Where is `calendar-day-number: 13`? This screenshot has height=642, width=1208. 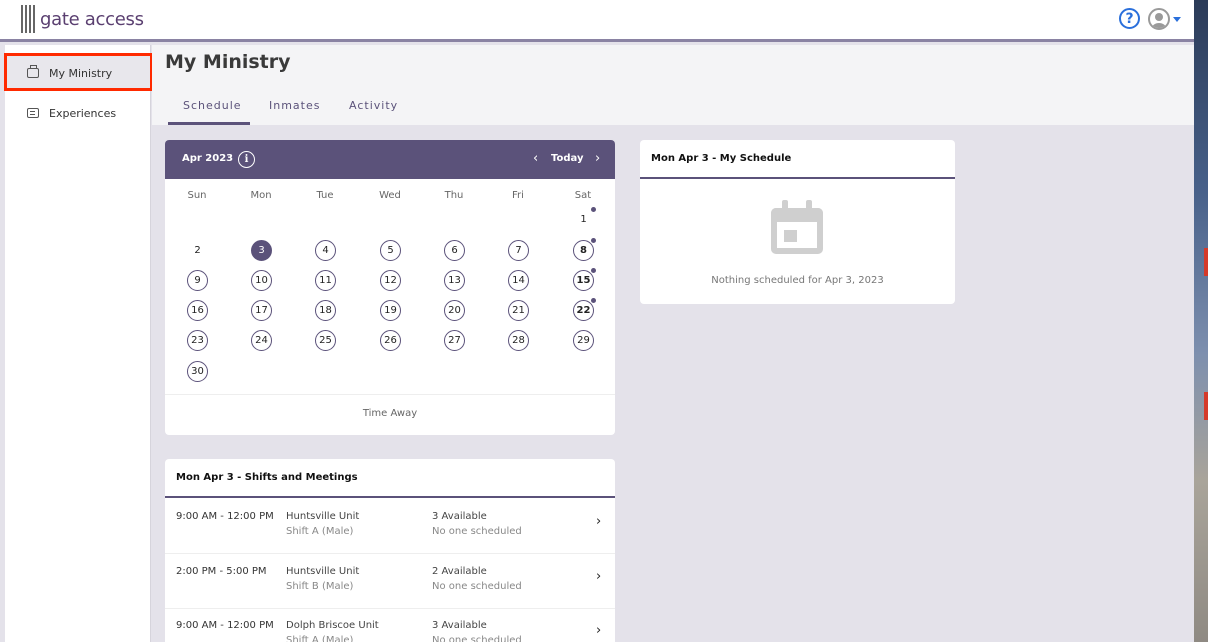
calendar-day-number: 13 is located at coordinates (454, 280).